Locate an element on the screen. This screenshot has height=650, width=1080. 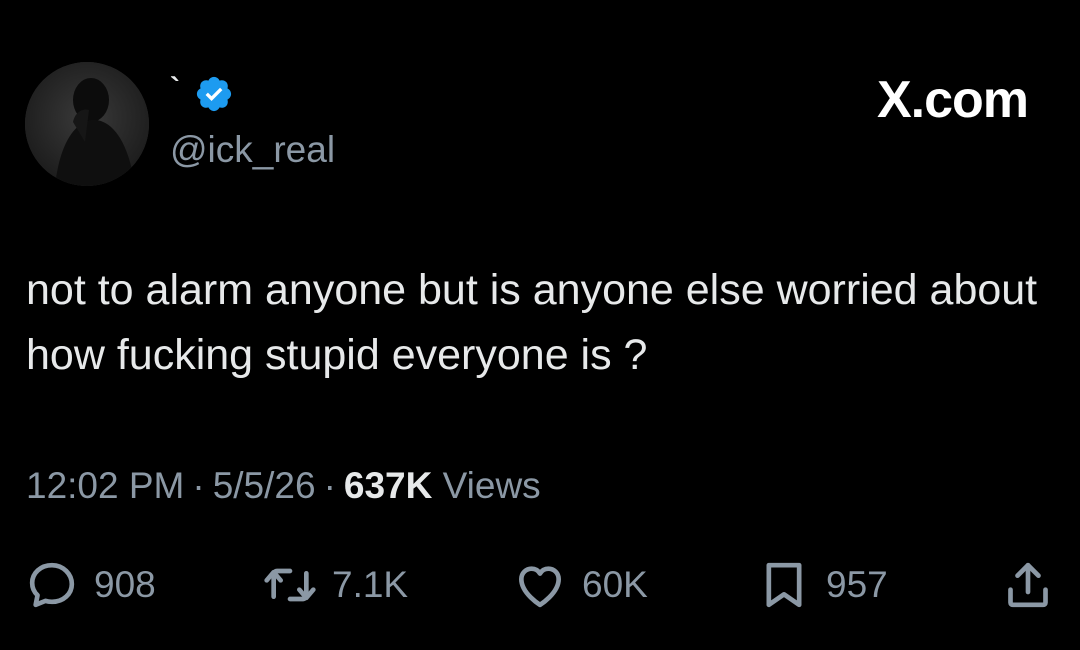
tweet-meta: 12:02 PM · 5/5/26 · 637K Views is located at coordinates (283, 486).